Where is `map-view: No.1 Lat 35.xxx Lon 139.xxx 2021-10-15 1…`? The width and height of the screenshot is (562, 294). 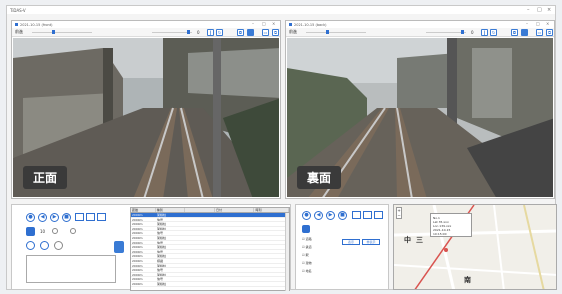
map-view: No.1 Lat 35.xxx Lon 139.xxx 2021-10-15 1… is located at coordinates (475, 247).